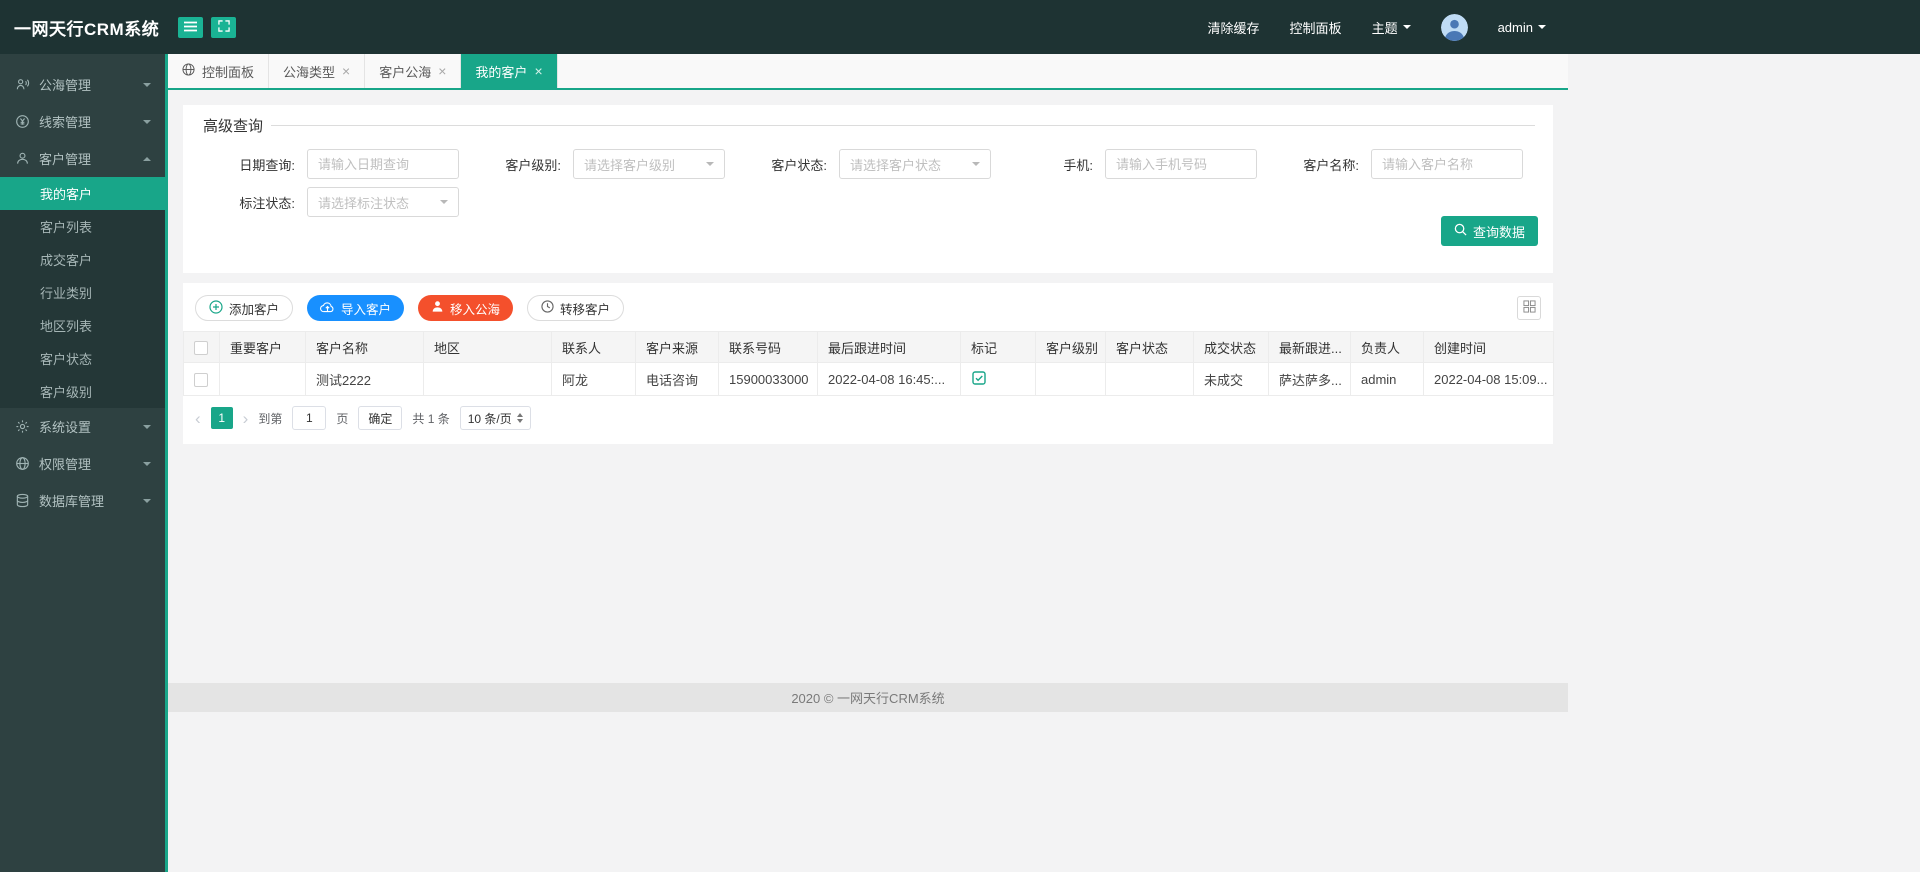 This screenshot has width=1920, height=872. I want to click on column-header: 客户来源, so click(677, 347).